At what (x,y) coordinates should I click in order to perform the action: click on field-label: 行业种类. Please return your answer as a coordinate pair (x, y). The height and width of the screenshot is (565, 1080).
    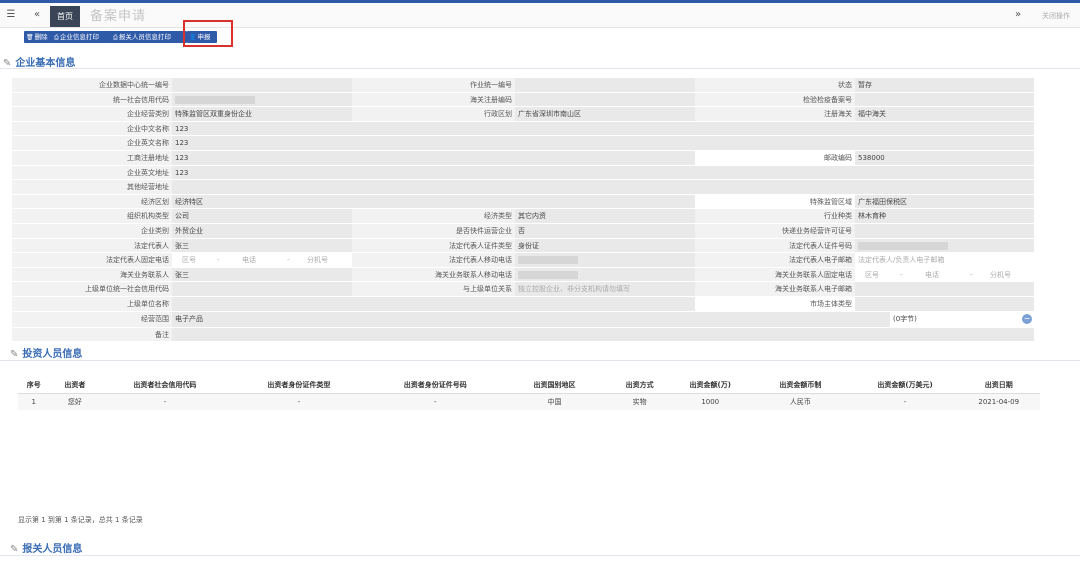
    Looking at the image, I should click on (775, 216).